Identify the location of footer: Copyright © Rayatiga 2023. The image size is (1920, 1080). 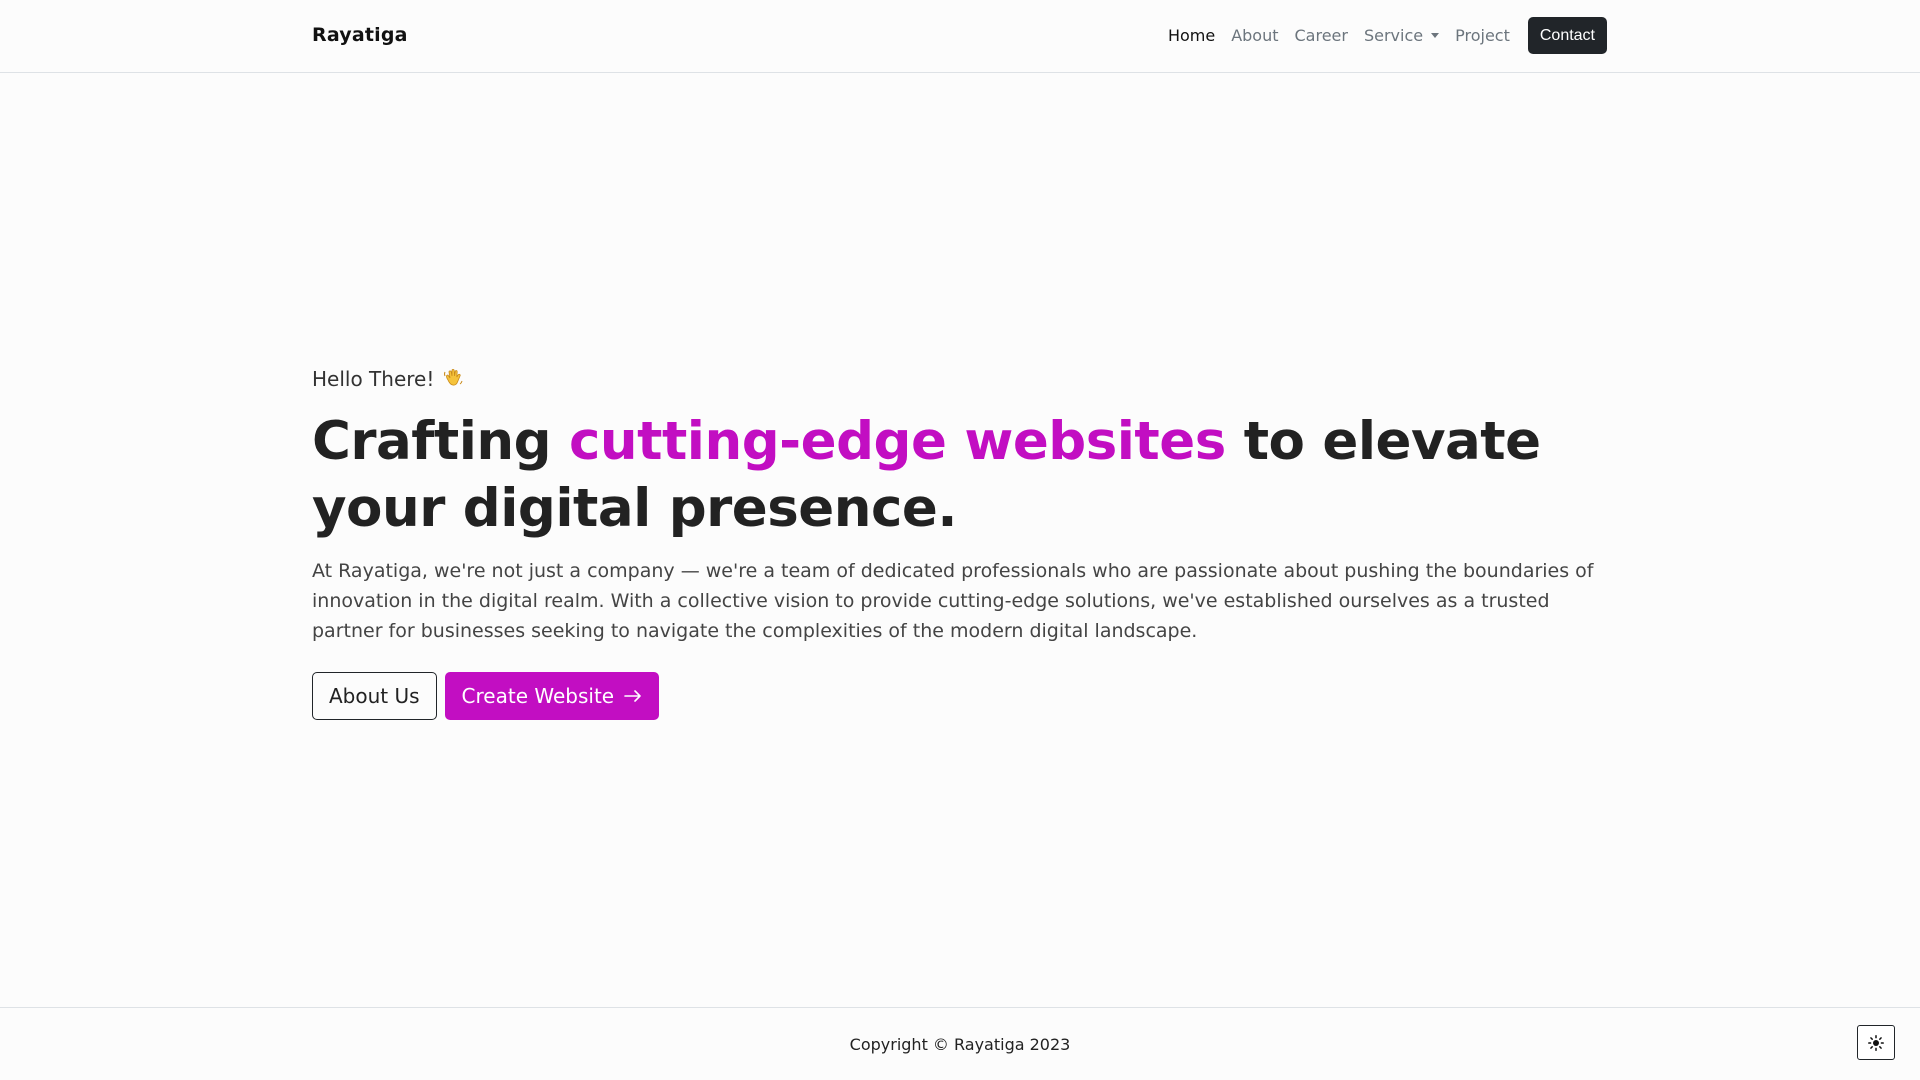
(960, 1043).